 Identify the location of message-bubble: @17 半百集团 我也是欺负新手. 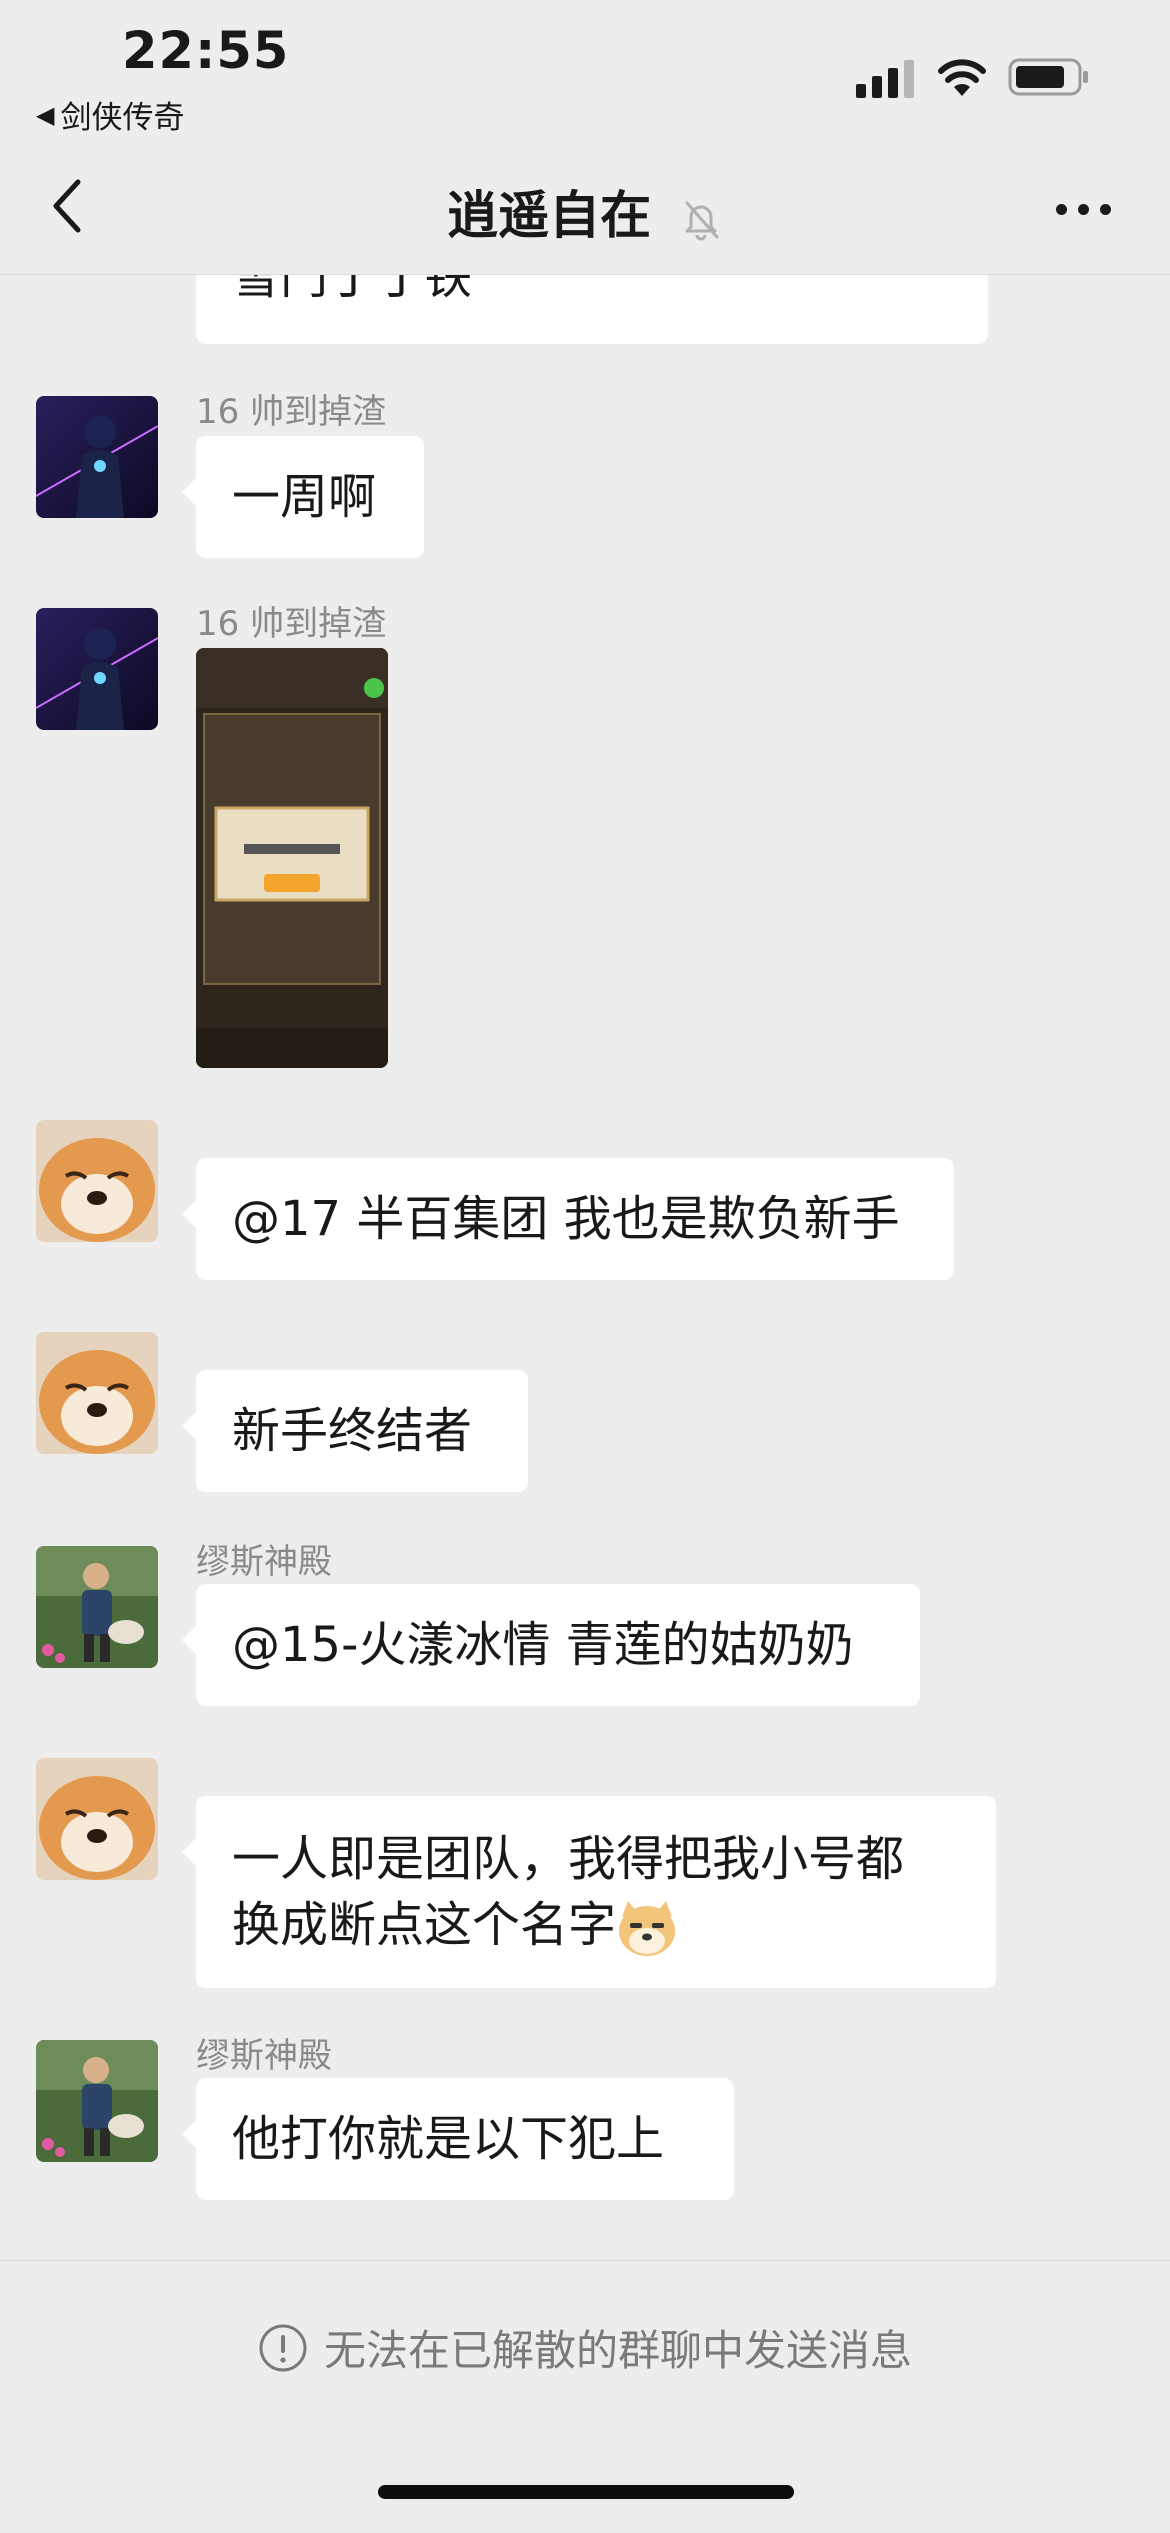
(568, 1219).